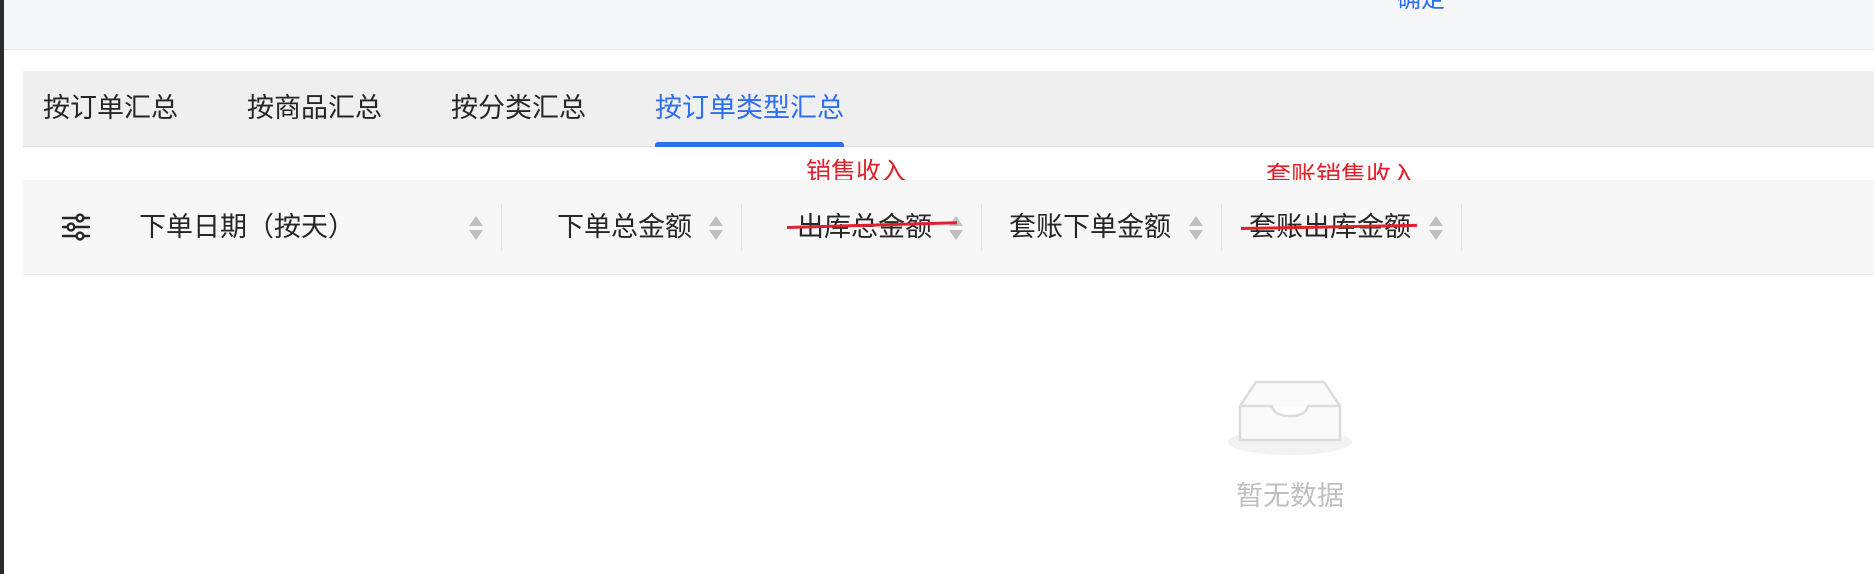 The height and width of the screenshot is (574, 1874). What do you see at coordinates (624, 227) in the screenshot?
I see `column-label: 下单总金额` at bounding box center [624, 227].